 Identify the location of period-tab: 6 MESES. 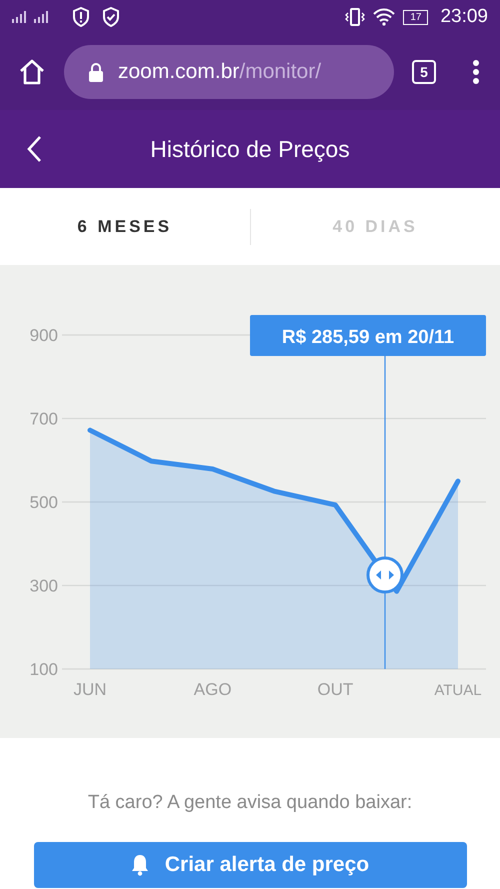
(125, 226).